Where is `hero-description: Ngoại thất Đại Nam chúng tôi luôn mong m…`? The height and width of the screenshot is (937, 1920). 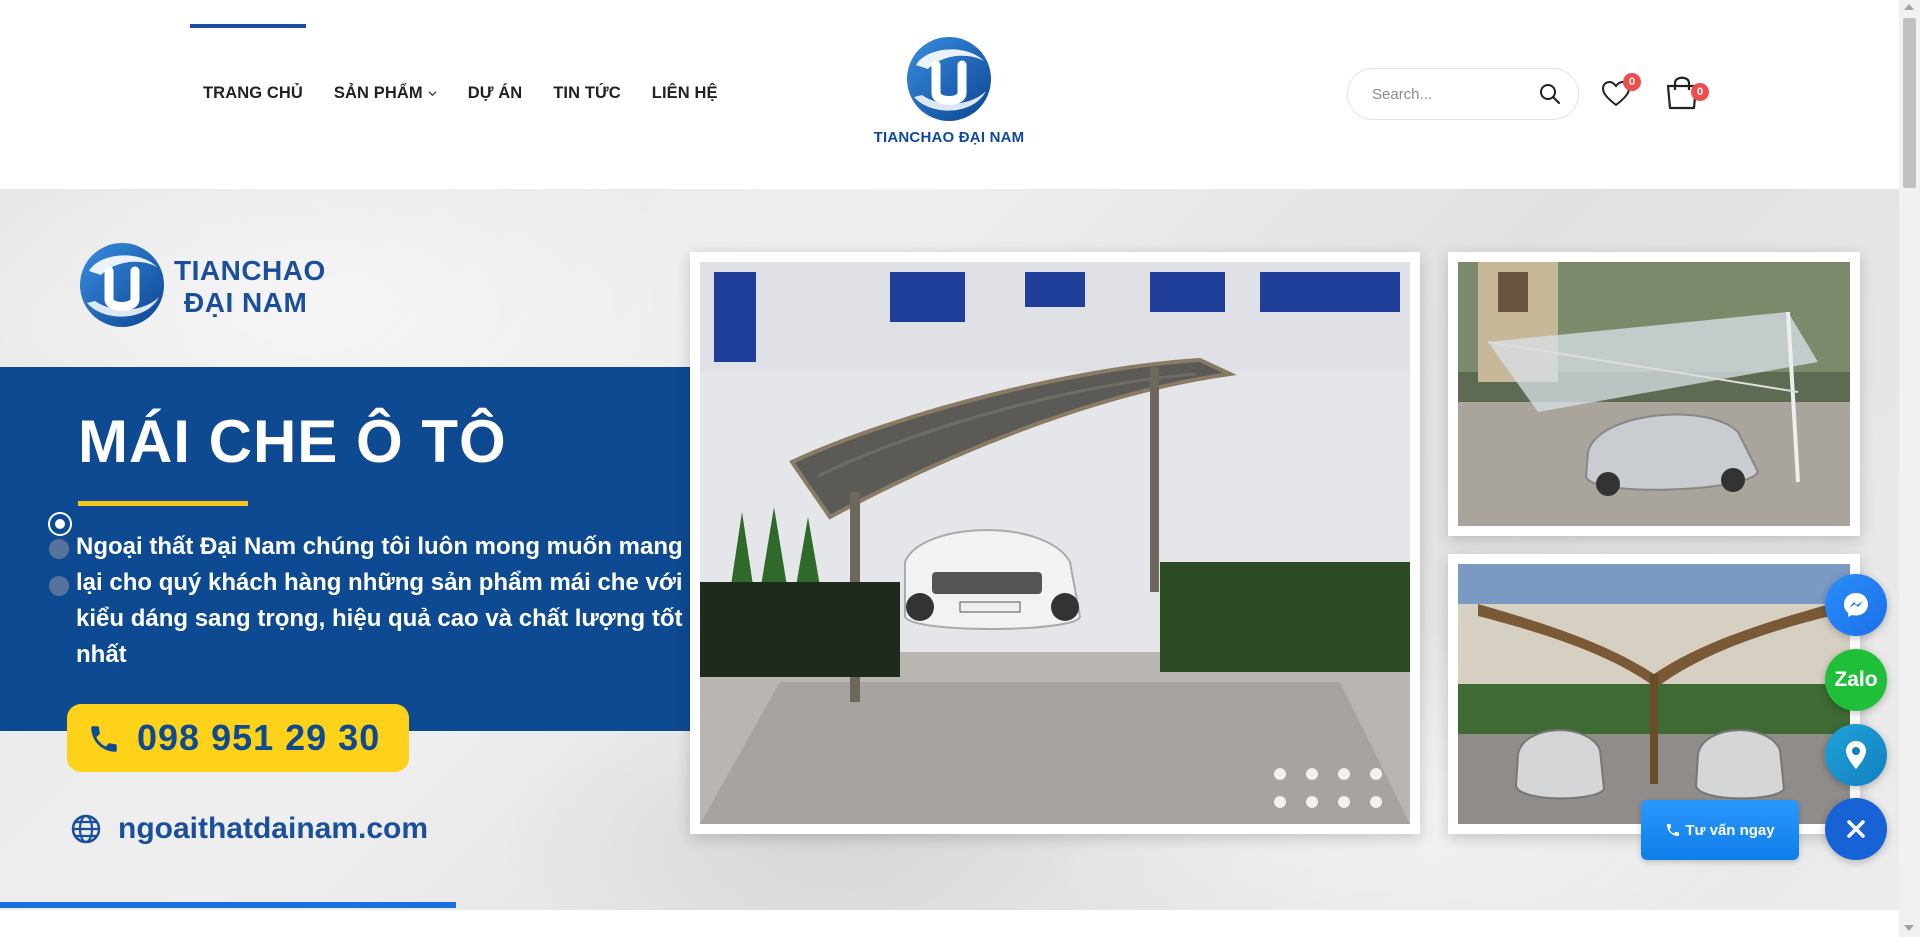 hero-description: Ngoại thất Đại Nam chúng tôi luôn mong m… is located at coordinates (379, 600).